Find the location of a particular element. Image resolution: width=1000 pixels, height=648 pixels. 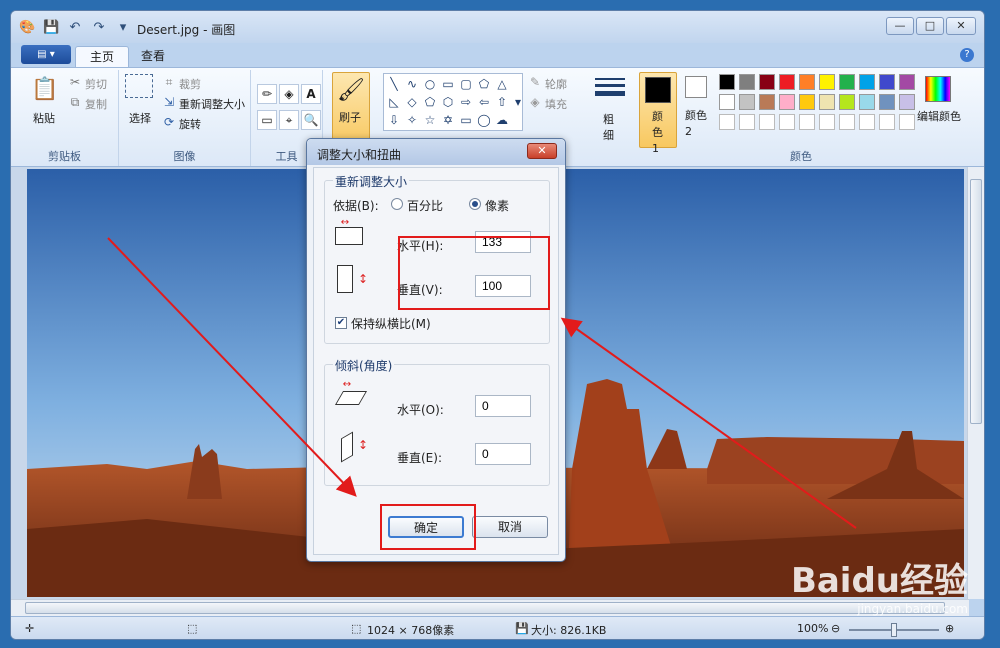

watermark-url: jingyan.baidu.com is located at coordinates (912, 609).